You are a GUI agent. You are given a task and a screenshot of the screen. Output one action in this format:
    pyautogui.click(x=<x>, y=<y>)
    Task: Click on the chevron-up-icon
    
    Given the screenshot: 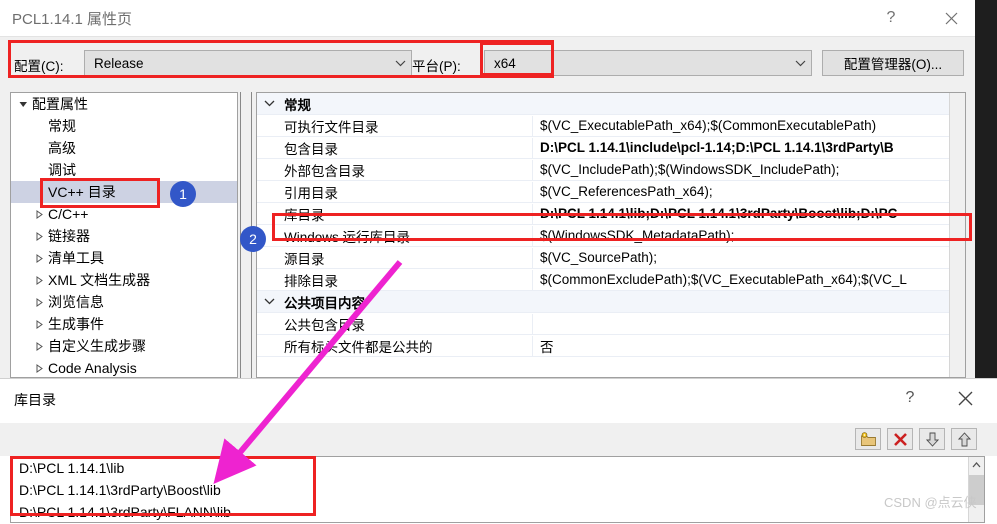 What is the action you would take?
    pyautogui.click(x=976, y=465)
    